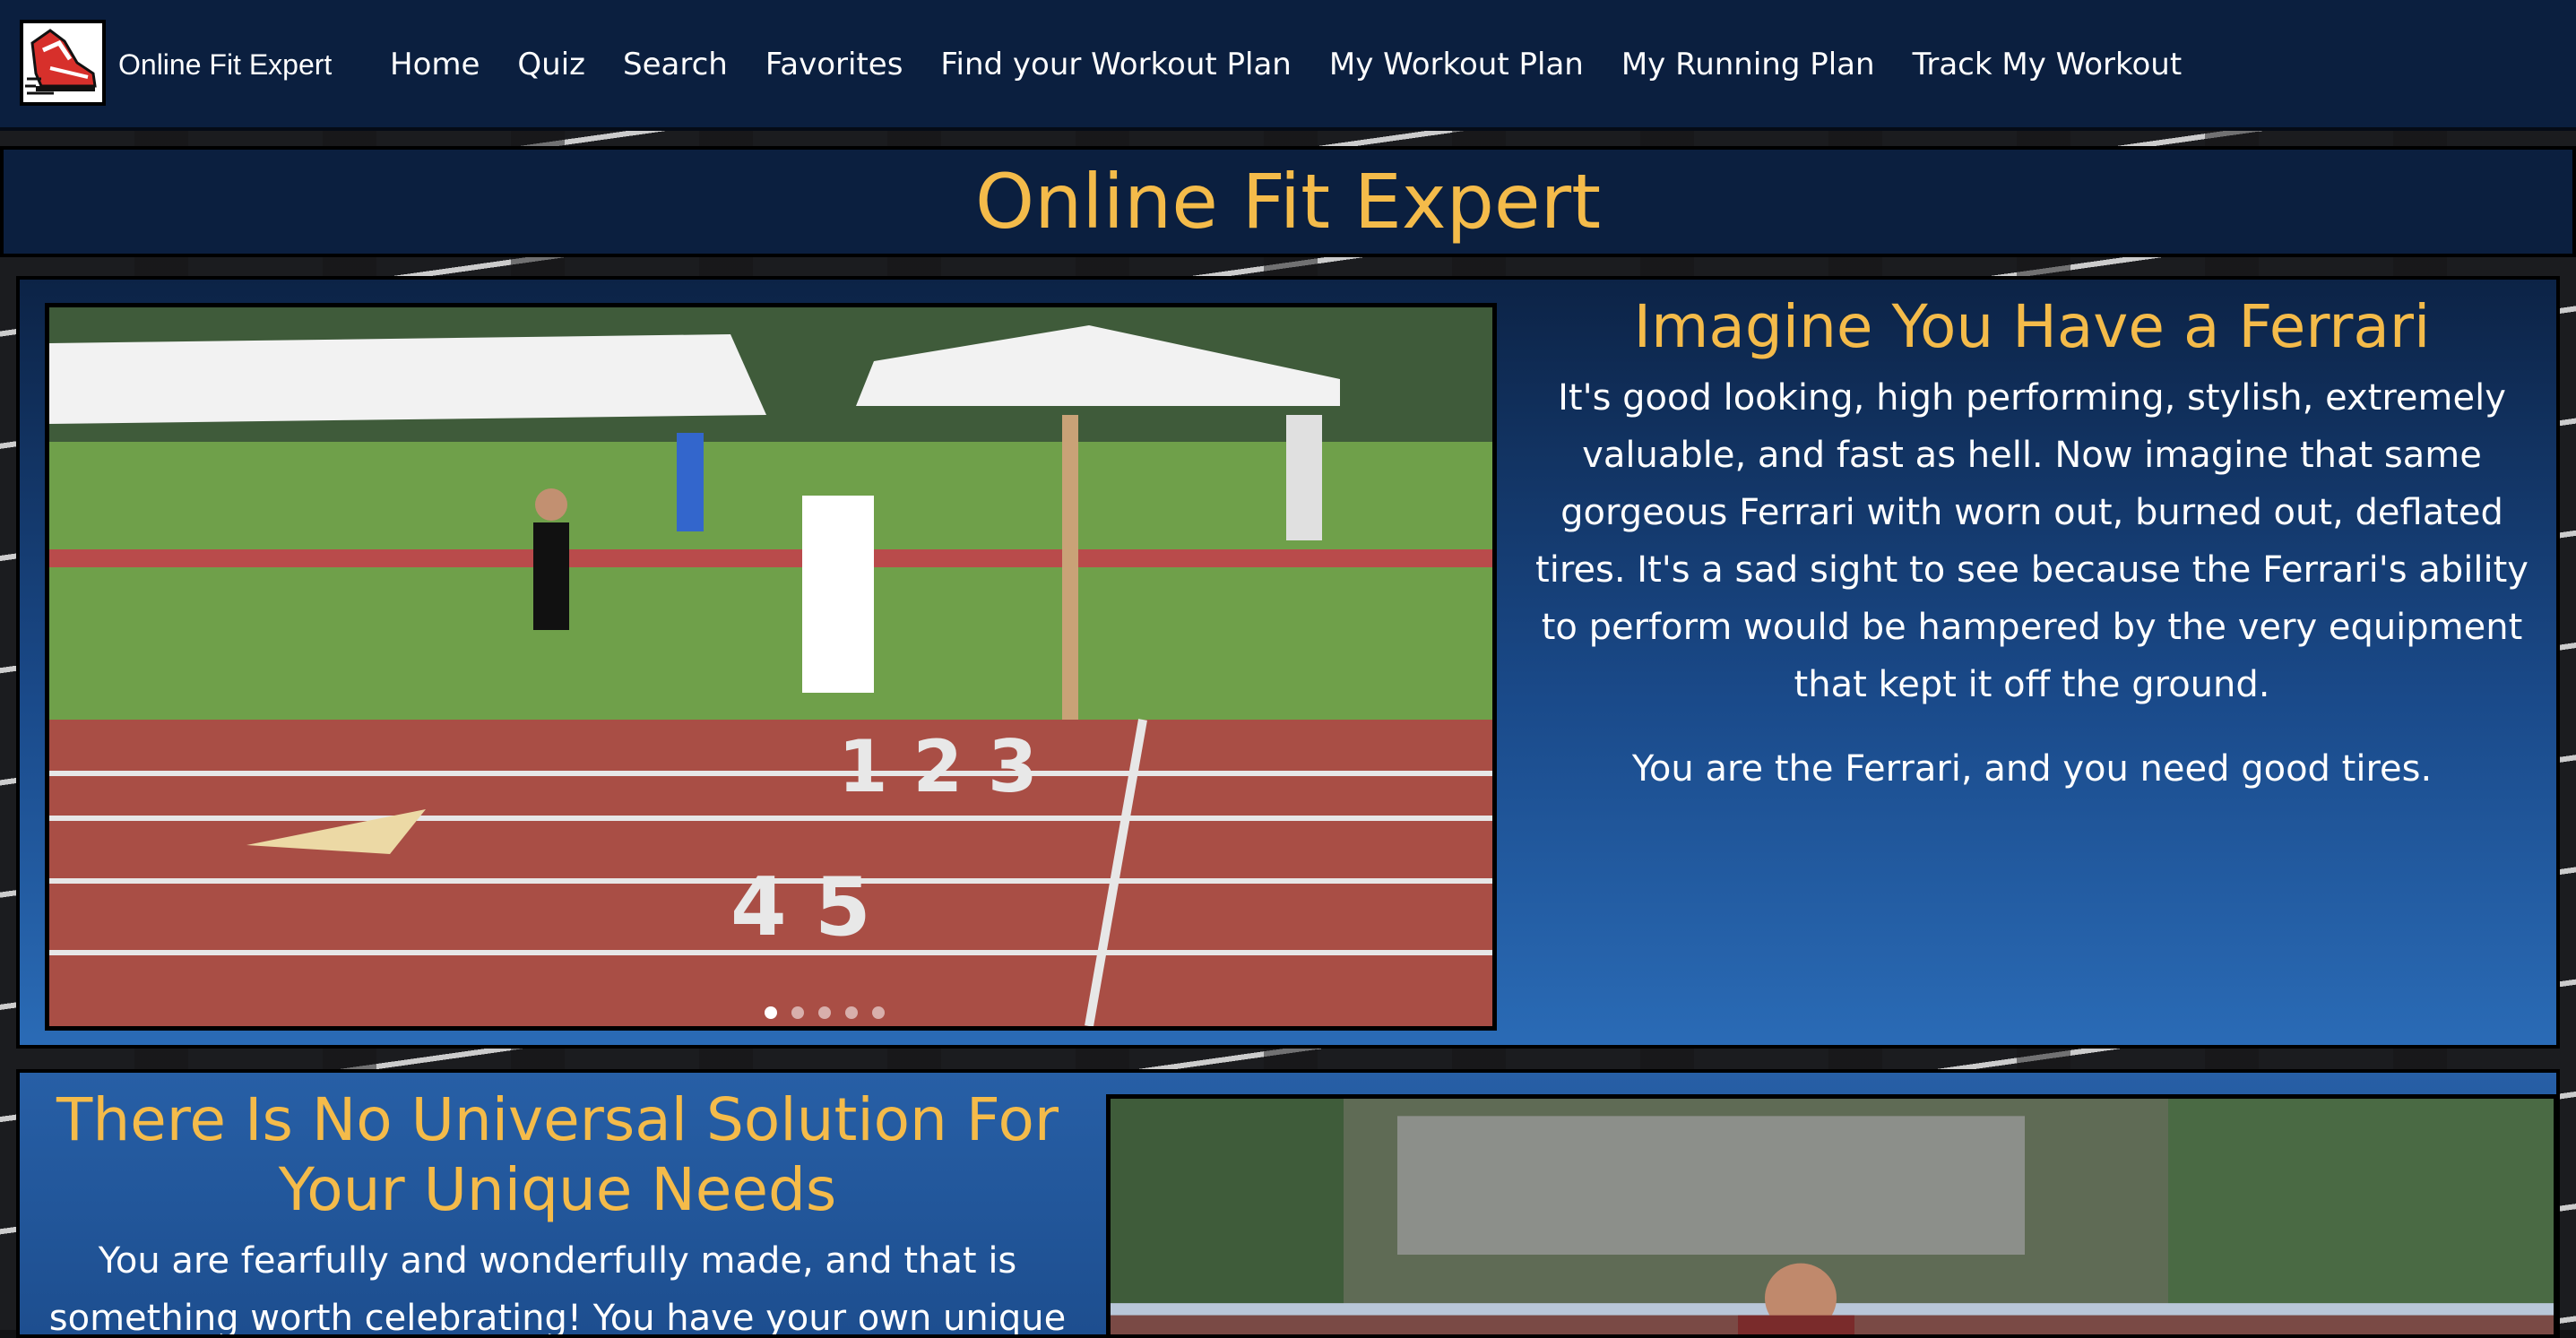 The height and width of the screenshot is (1338, 2576). I want to click on nav-link-home: Home, so click(435, 64).